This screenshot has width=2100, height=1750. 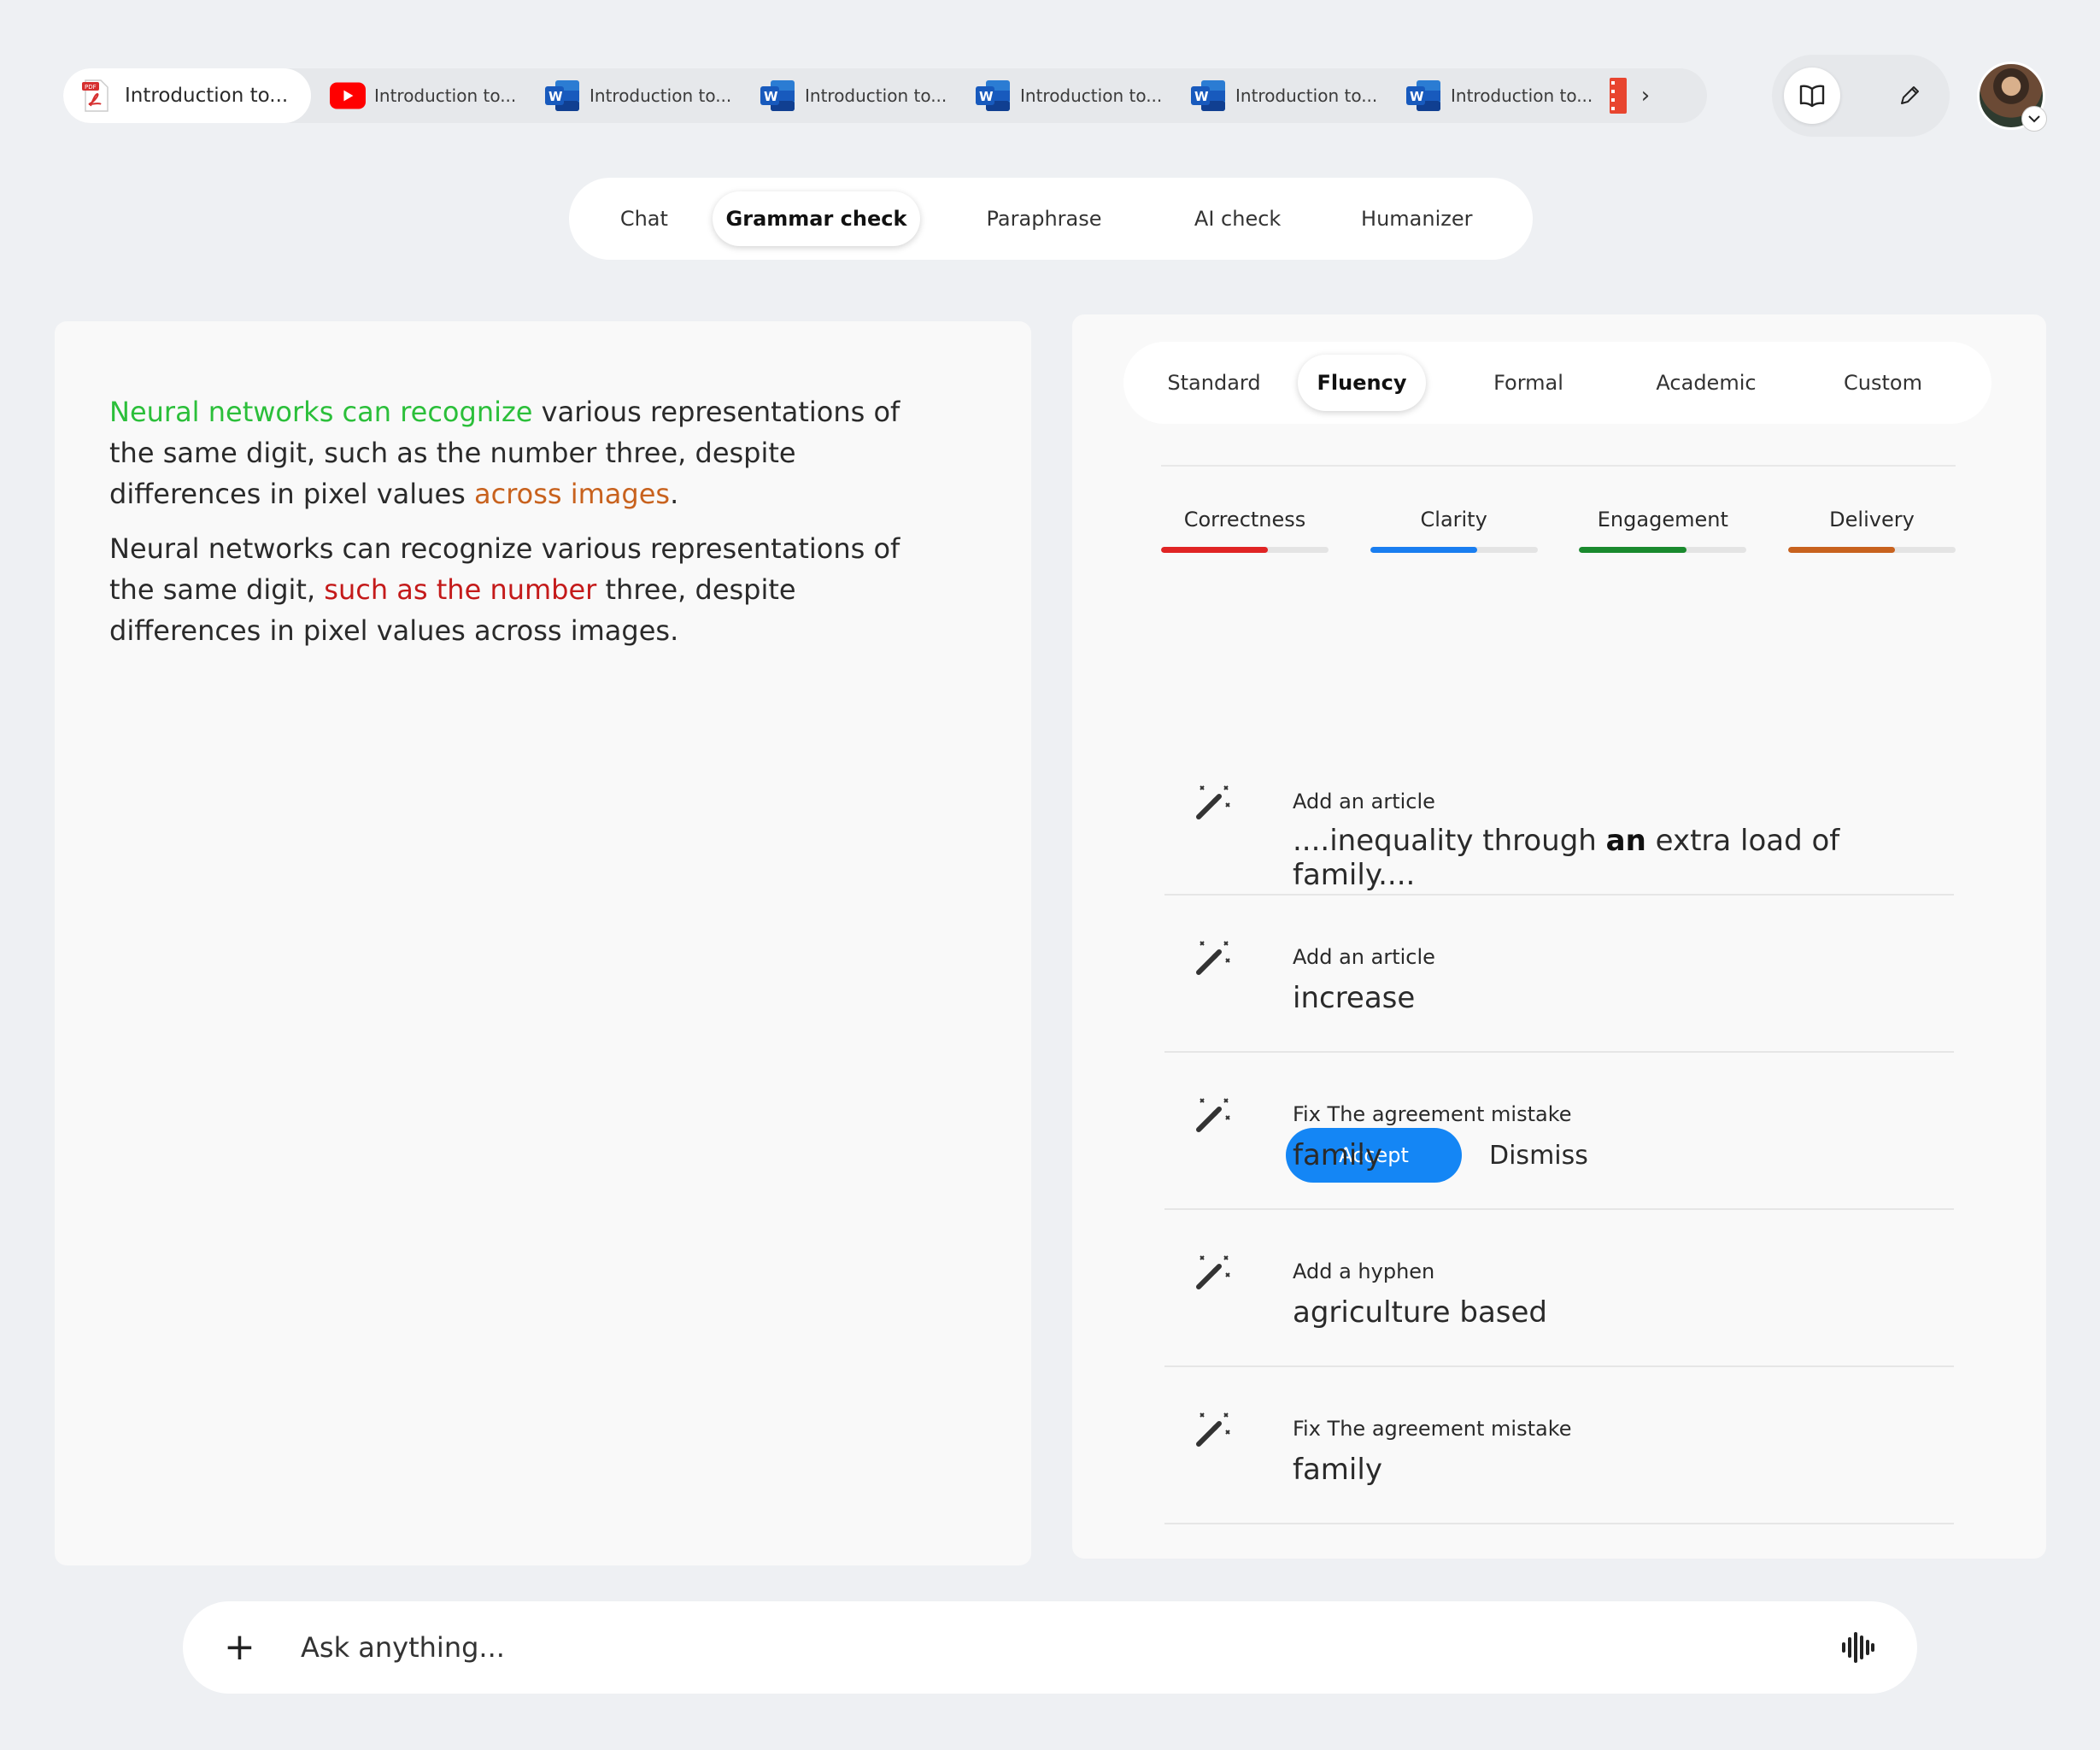 I want to click on divider, so click(x=1558, y=466).